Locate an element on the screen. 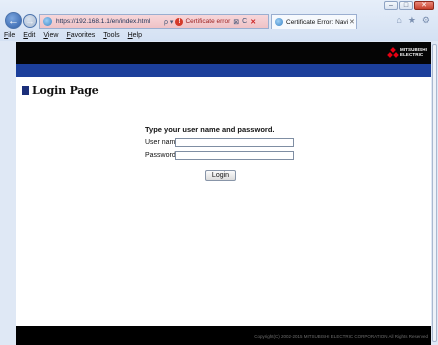  page-title-text: Login Page is located at coordinates (65, 90).